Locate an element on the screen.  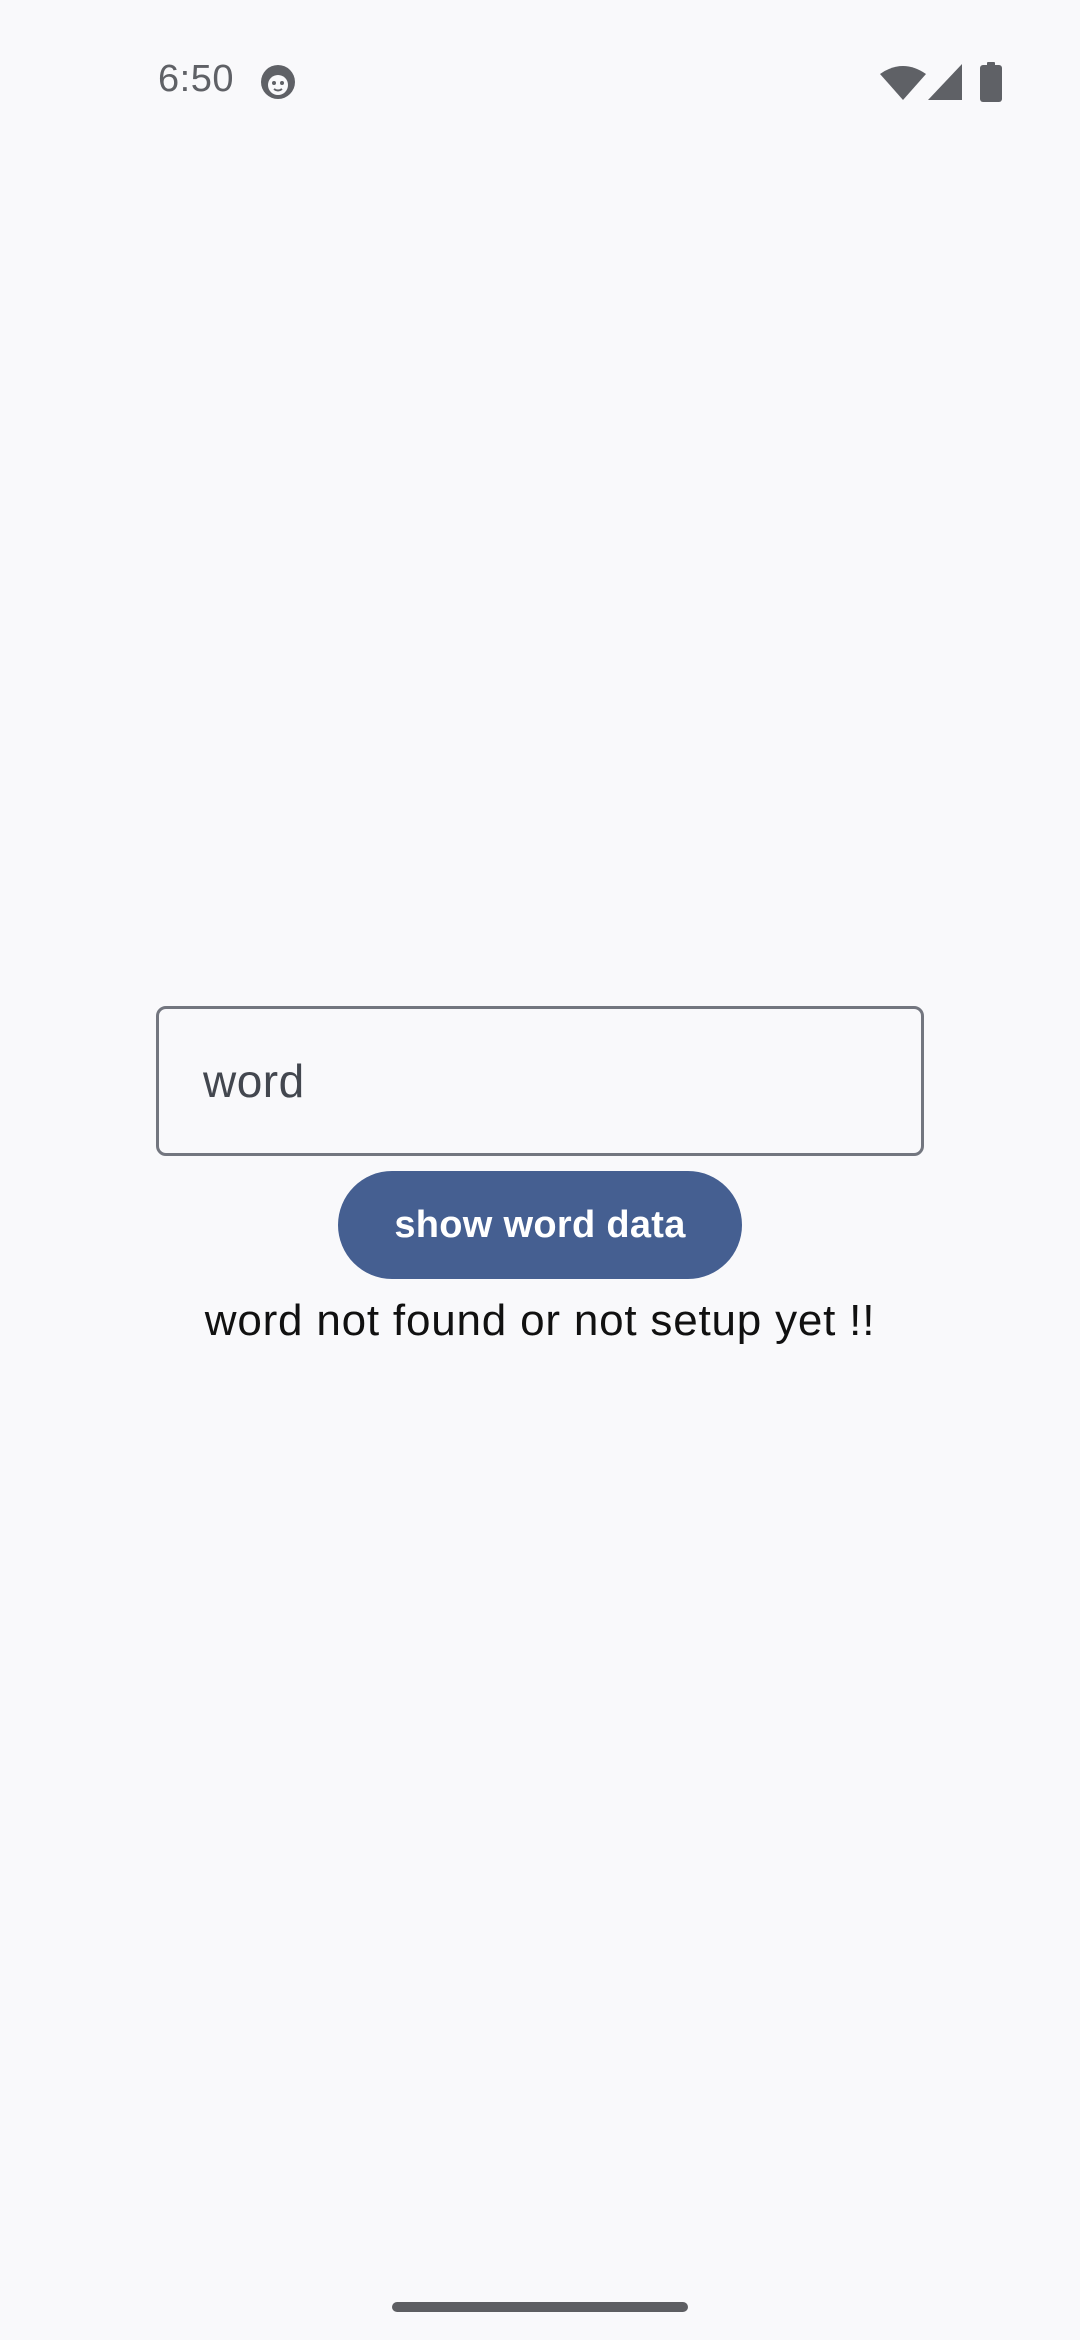
wifi-icon is located at coordinates (903, 82).